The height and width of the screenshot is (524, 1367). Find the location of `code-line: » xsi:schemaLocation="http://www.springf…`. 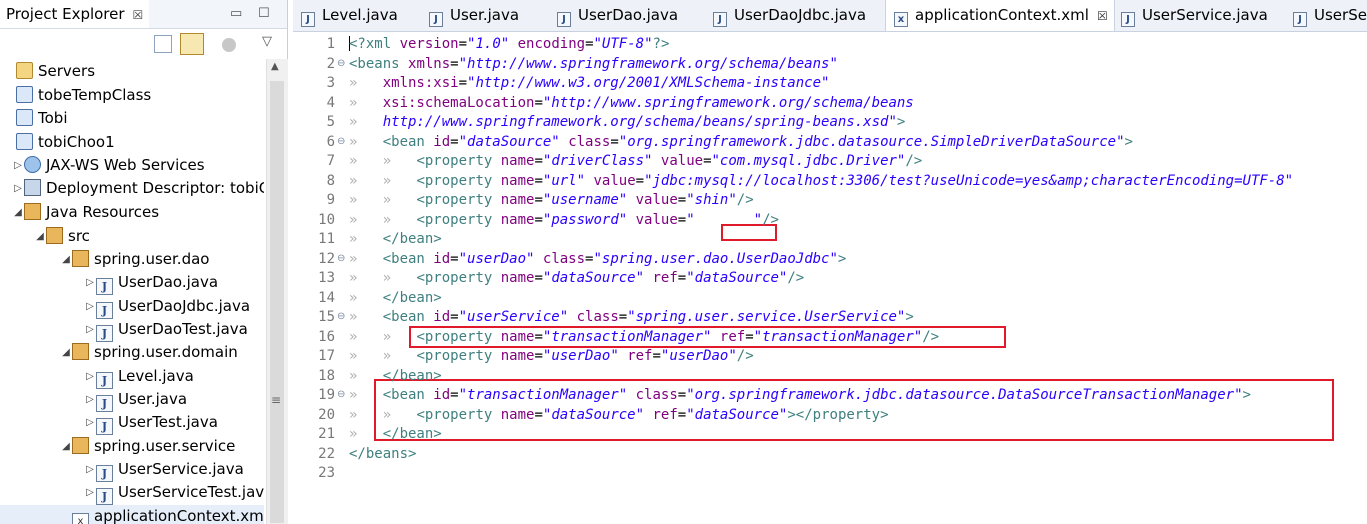

code-line: » xsi:schemaLocation="http://www.springf… is located at coordinates (631, 104).